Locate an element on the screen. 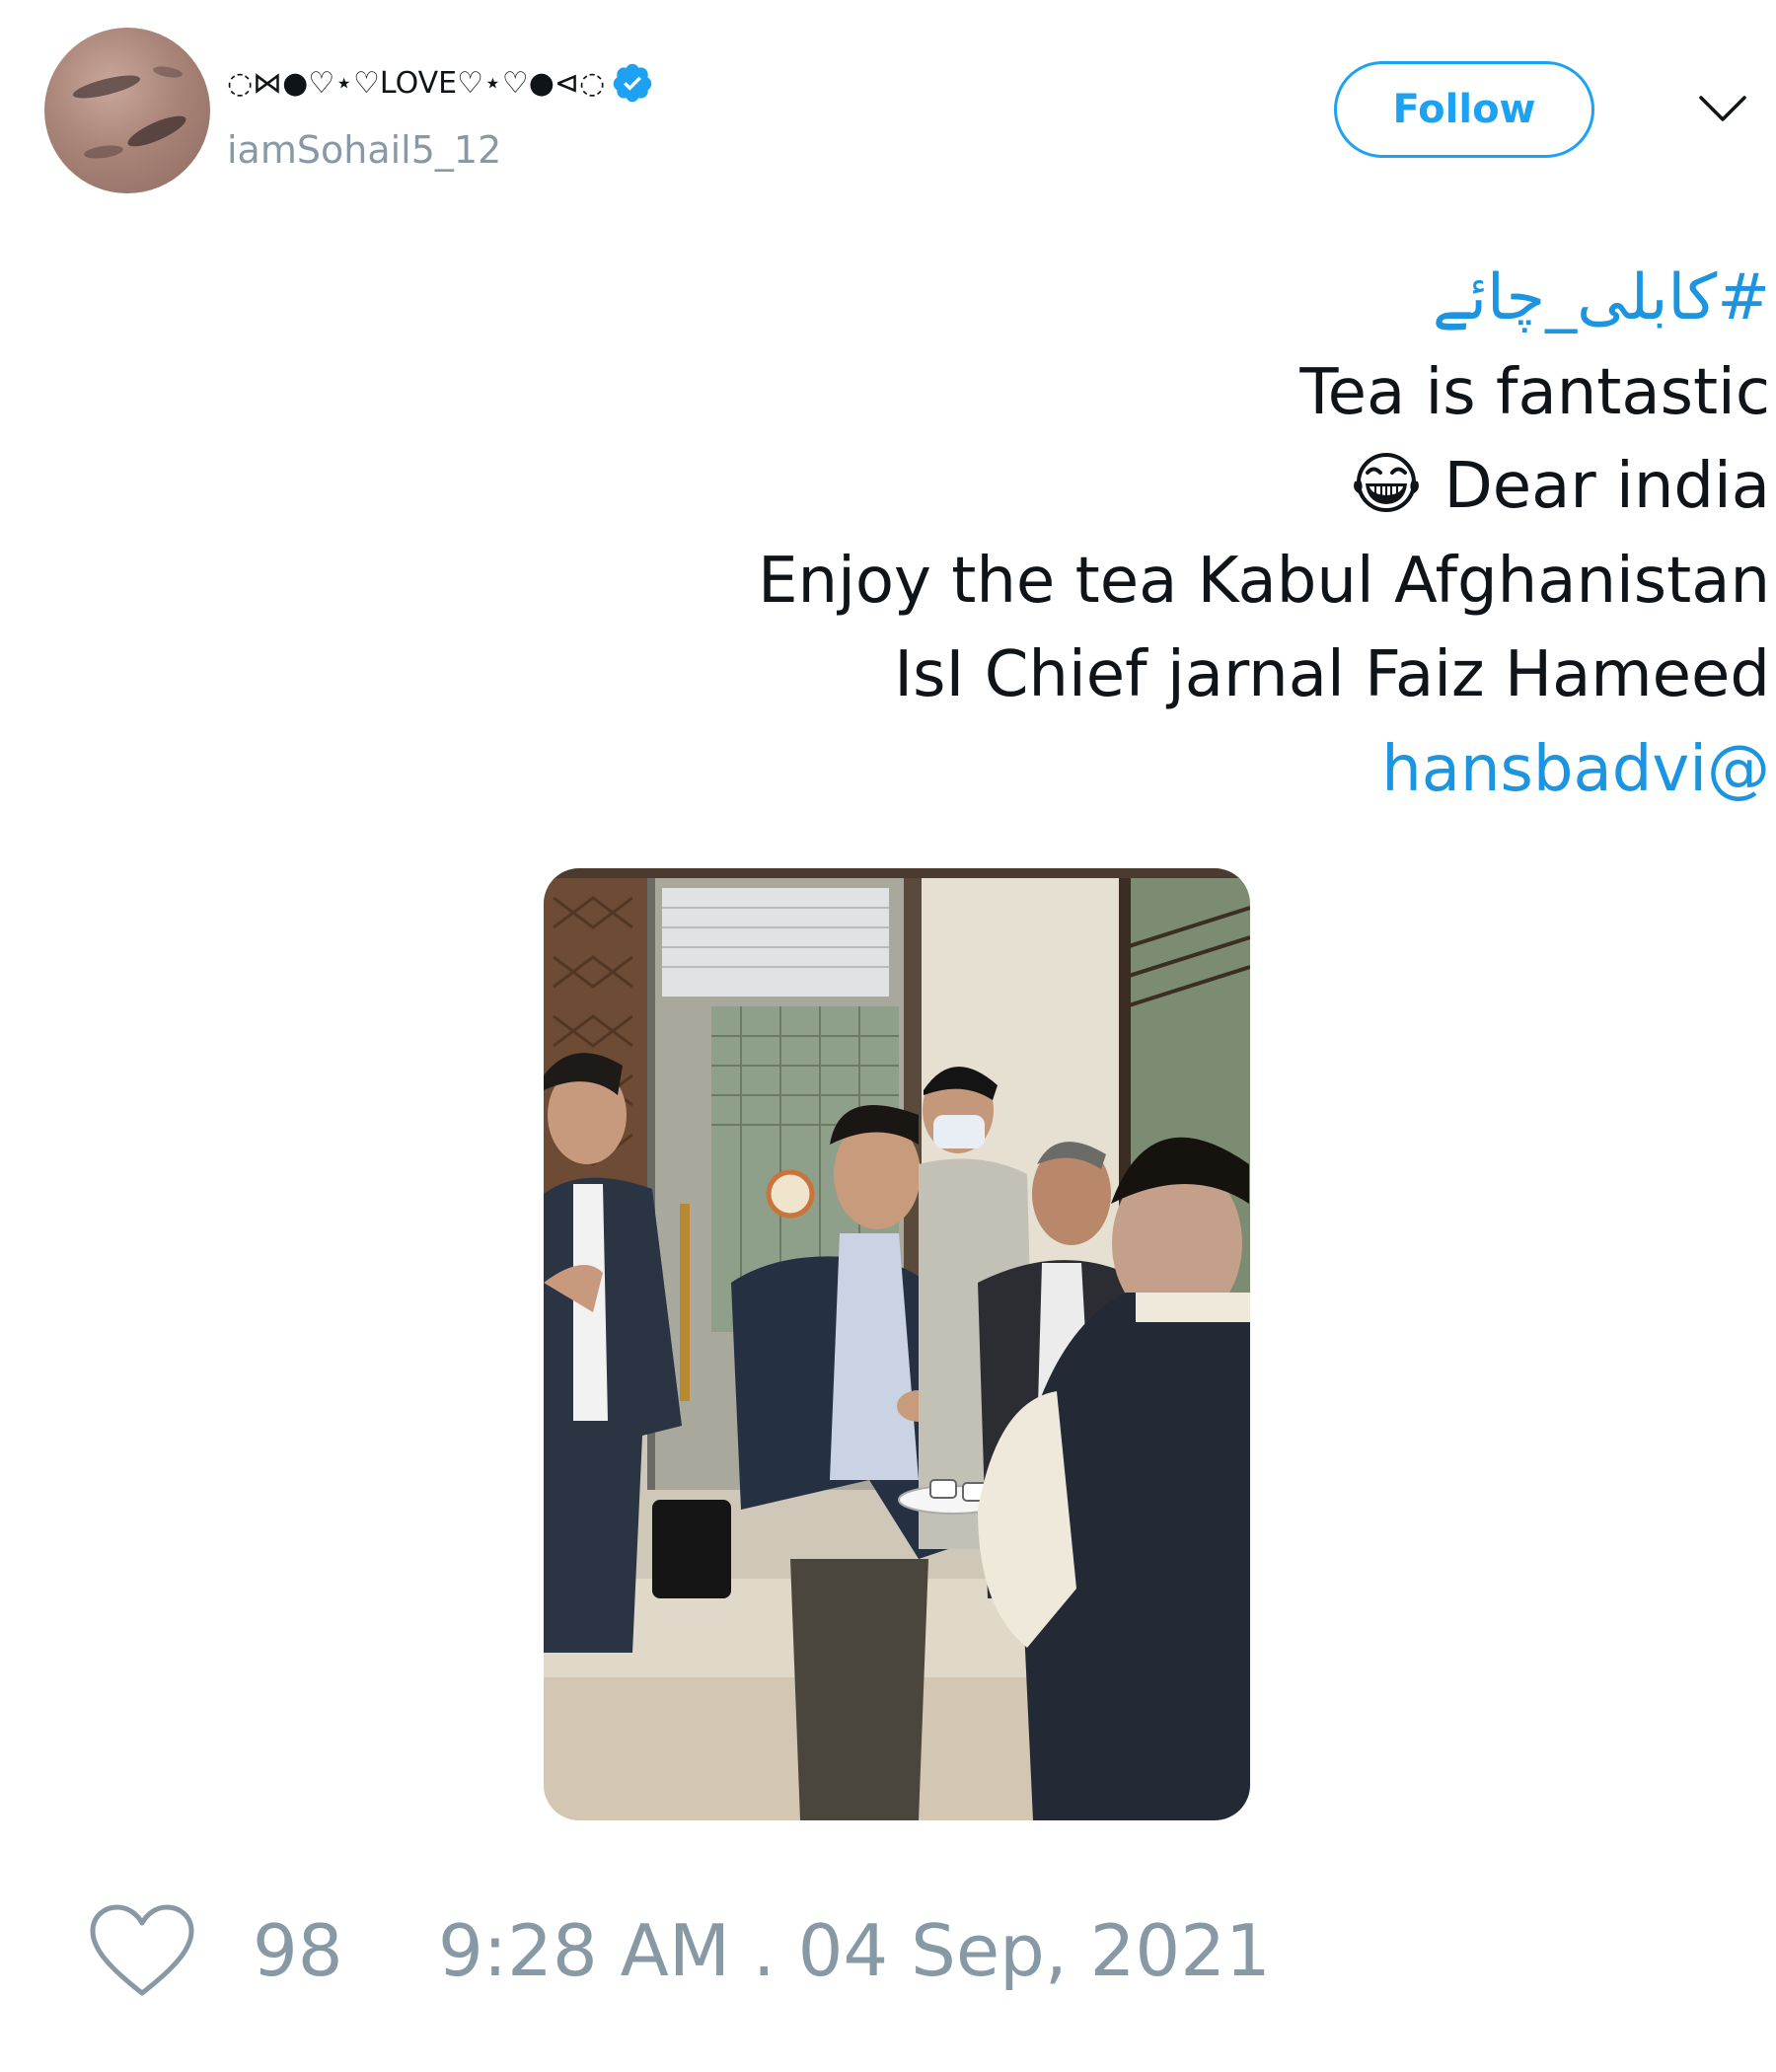 The width and height of the screenshot is (1776, 2072). tweet-line: IsI Chief jarnal Faiz Hameed is located at coordinates (1332, 674).